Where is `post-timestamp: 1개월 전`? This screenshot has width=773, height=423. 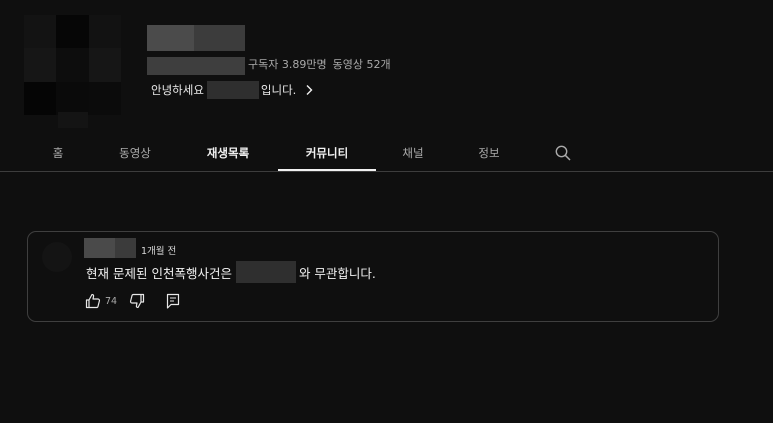
post-timestamp: 1개월 전 is located at coordinates (158, 250).